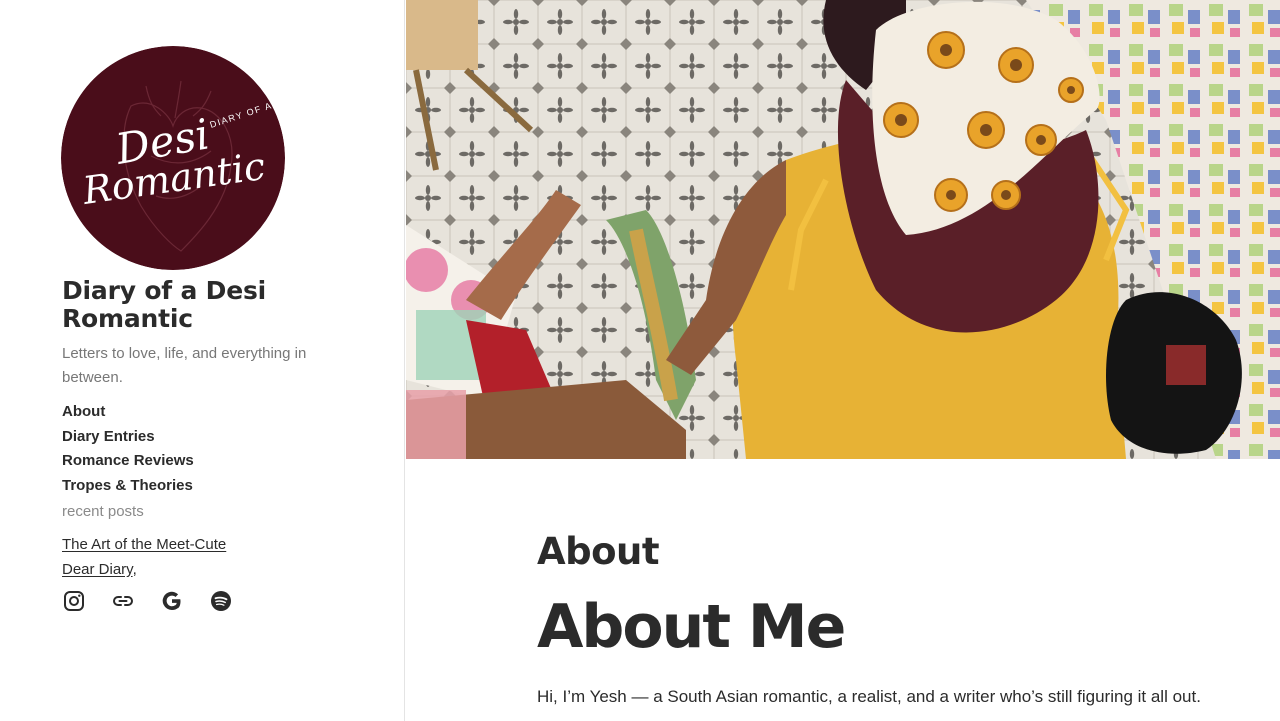 This screenshot has width=1280, height=721. Describe the element at coordinates (144, 570) in the screenshot. I see `list-item: Dear Diary,` at that location.